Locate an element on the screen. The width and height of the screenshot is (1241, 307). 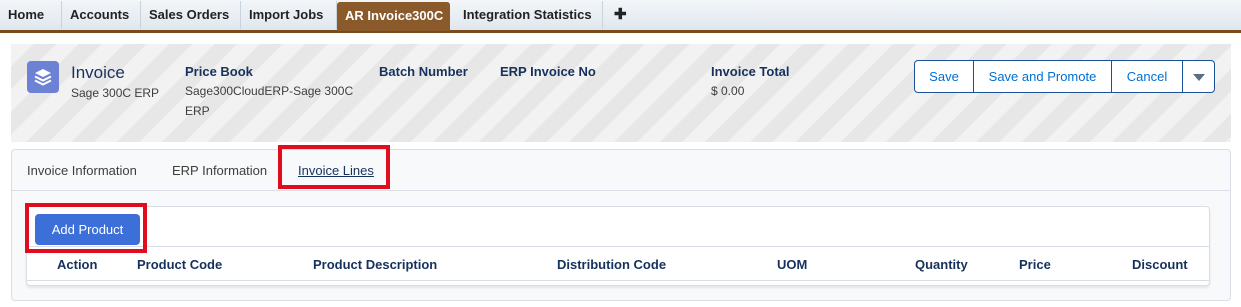
column-header-product-code: Product Code is located at coordinates (180, 264).